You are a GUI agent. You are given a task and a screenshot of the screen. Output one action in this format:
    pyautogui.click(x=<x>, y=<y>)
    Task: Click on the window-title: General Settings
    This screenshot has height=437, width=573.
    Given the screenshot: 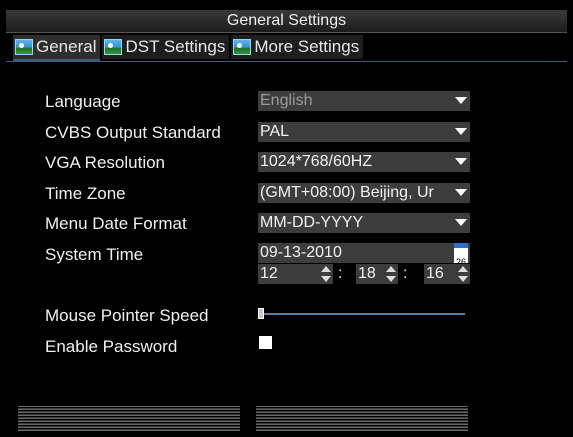 What is the action you would take?
    pyautogui.click(x=286, y=21)
    